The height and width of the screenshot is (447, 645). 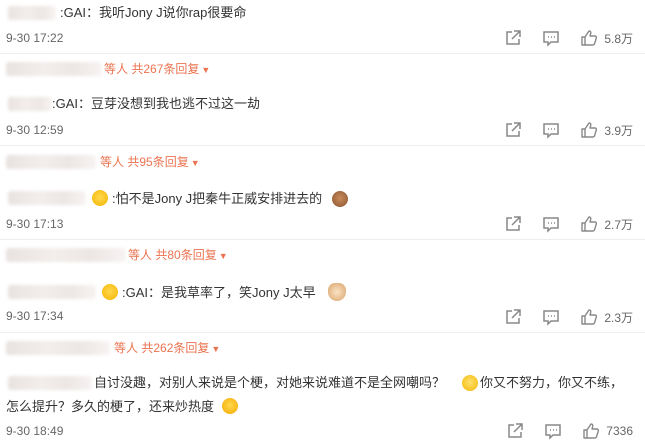 I want to click on more-replies-link: 等人 共267条回复 ▼, so click(x=157, y=69).